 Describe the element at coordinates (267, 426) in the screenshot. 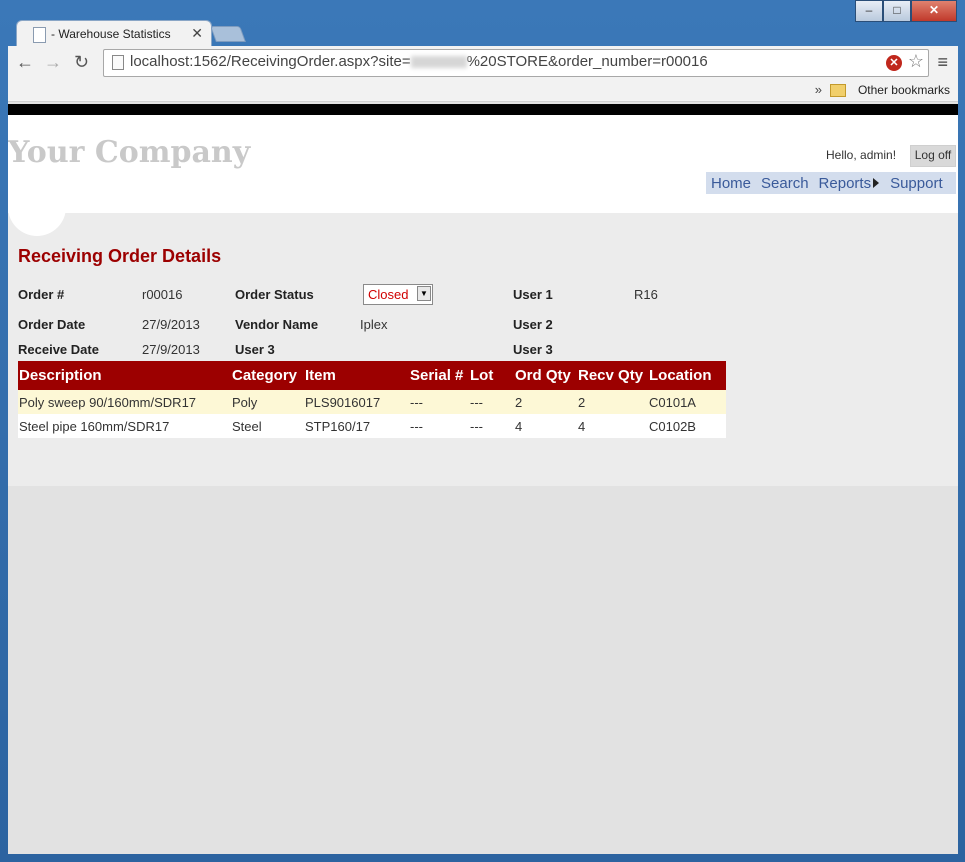

I see `cell-category: Steel` at that location.